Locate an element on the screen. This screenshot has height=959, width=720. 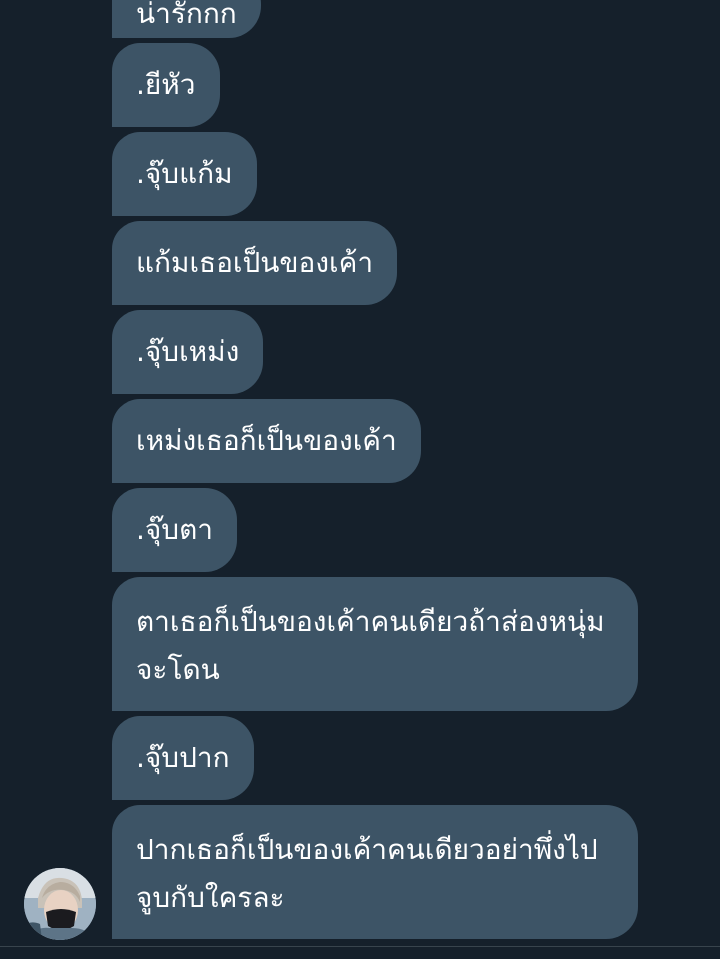
message-bubble: .ยีหัว is located at coordinates (166, 85).